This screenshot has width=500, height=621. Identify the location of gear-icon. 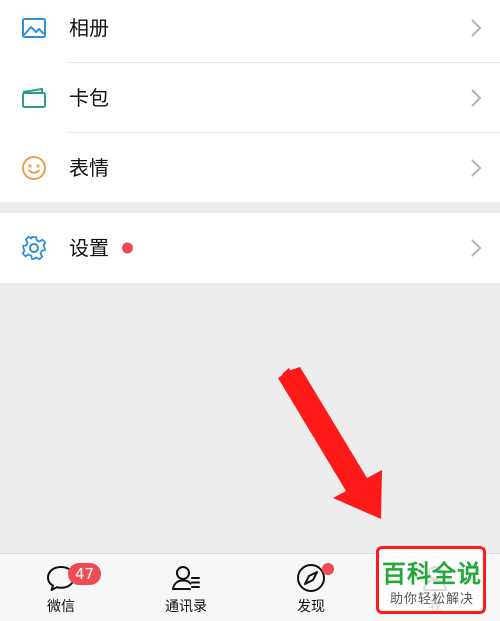
(34, 248).